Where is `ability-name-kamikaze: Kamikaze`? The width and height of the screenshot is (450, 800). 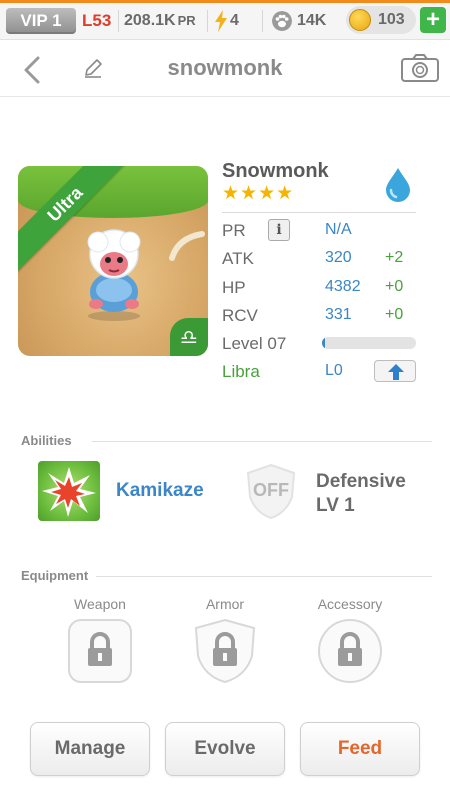
ability-name-kamikaze: Kamikaze is located at coordinates (160, 491).